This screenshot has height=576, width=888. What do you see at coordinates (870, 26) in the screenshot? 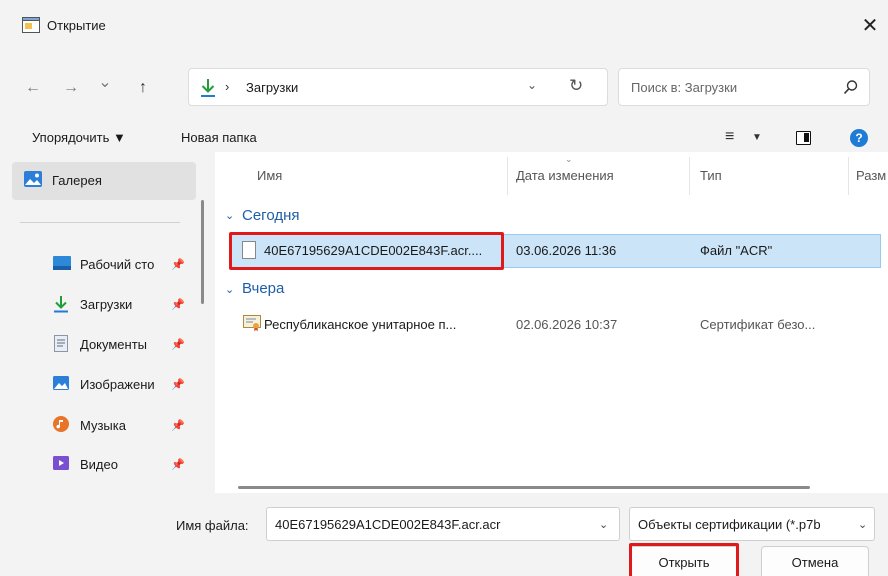
I see `close-icon: ✕` at bounding box center [870, 26].